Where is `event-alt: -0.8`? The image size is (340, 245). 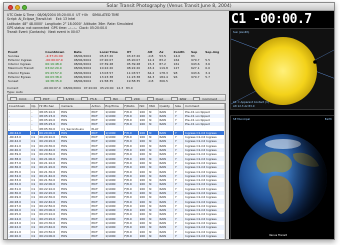 event-alt: -0.8 is located at coordinates (150, 80).